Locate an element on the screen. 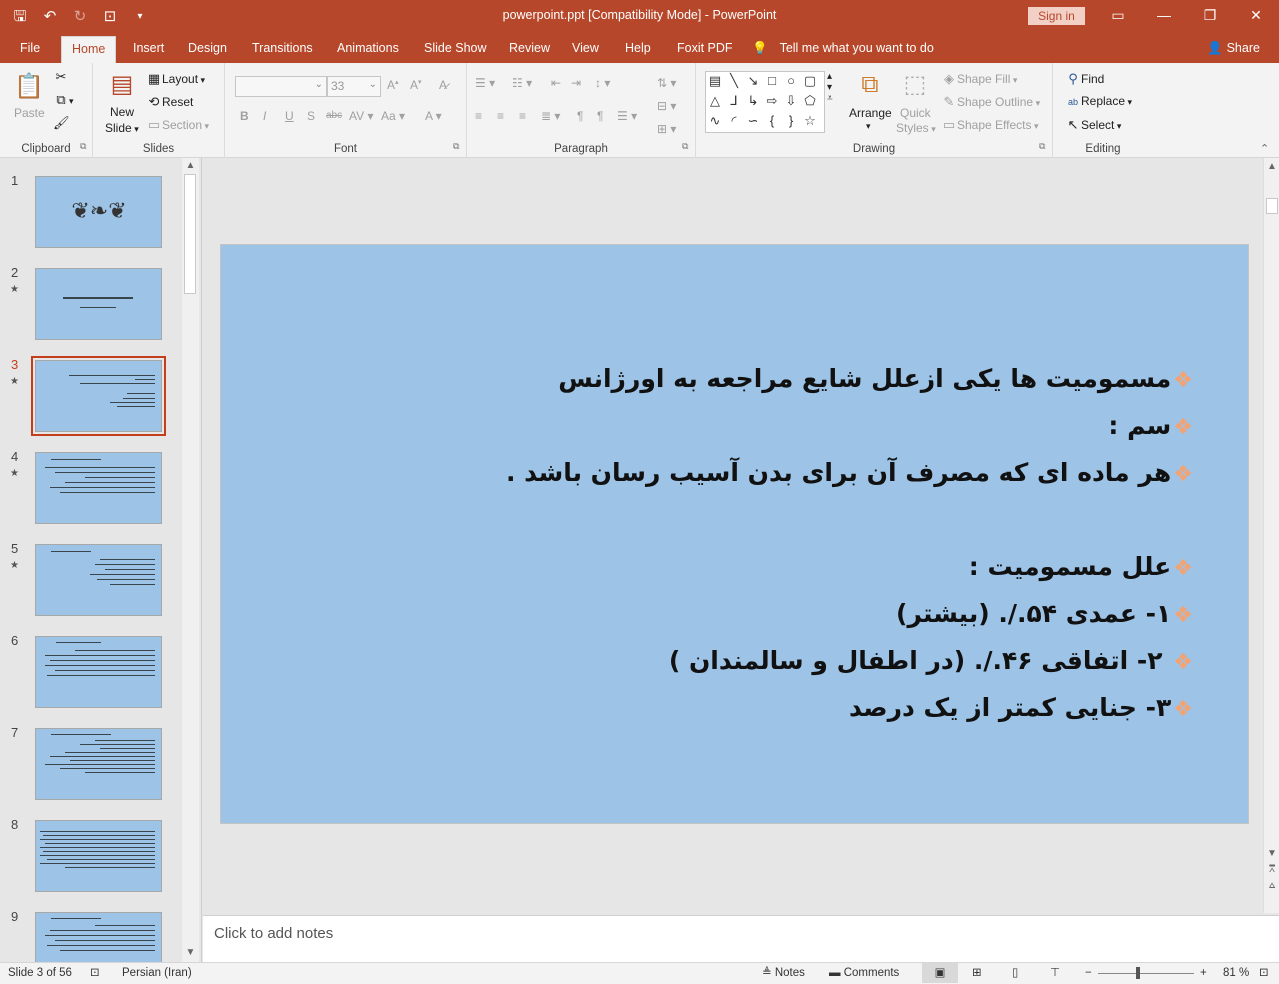  comments-button: ▬ Comments is located at coordinates (864, 973).